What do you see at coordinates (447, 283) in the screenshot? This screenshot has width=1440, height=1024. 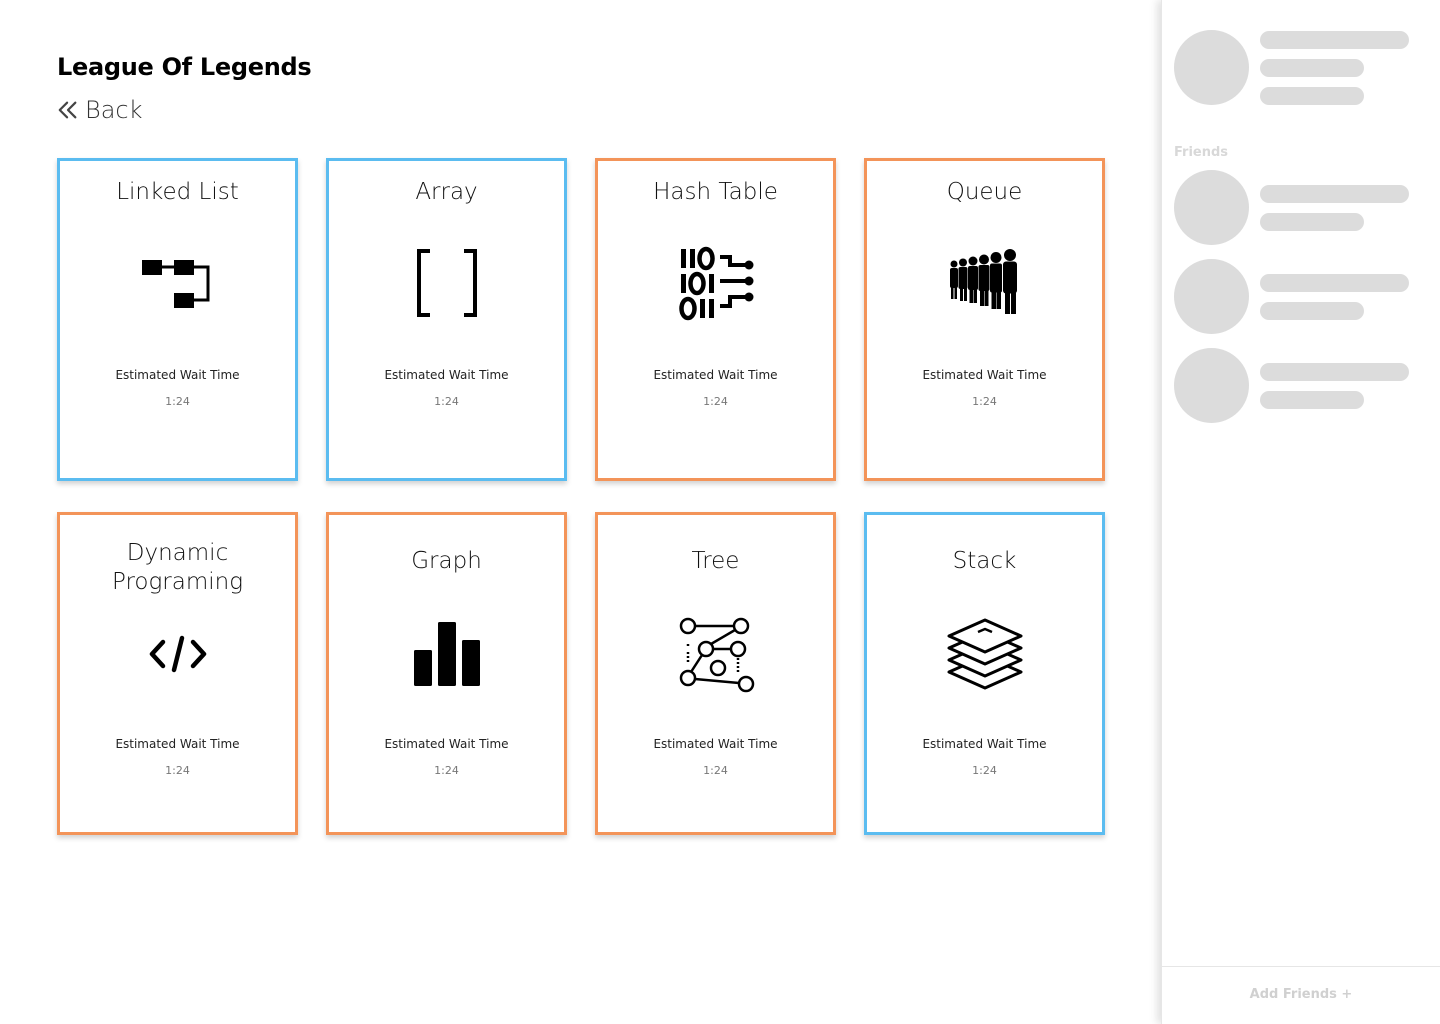 I see `brackets-icon` at bounding box center [447, 283].